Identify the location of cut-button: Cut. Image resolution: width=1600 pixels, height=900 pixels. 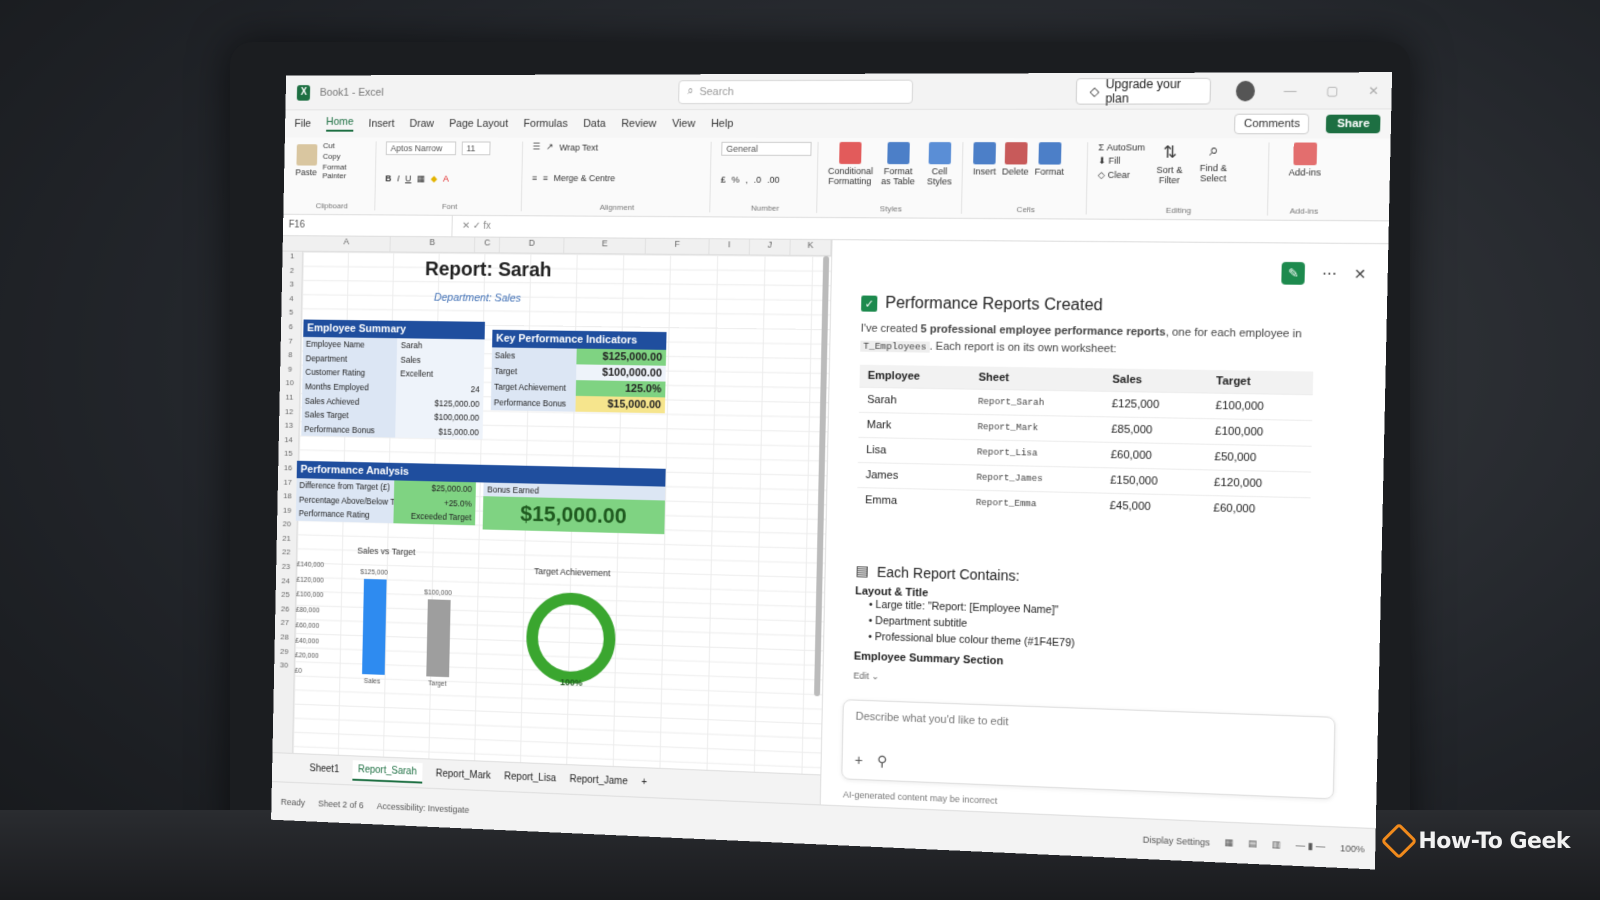
(346, 145).